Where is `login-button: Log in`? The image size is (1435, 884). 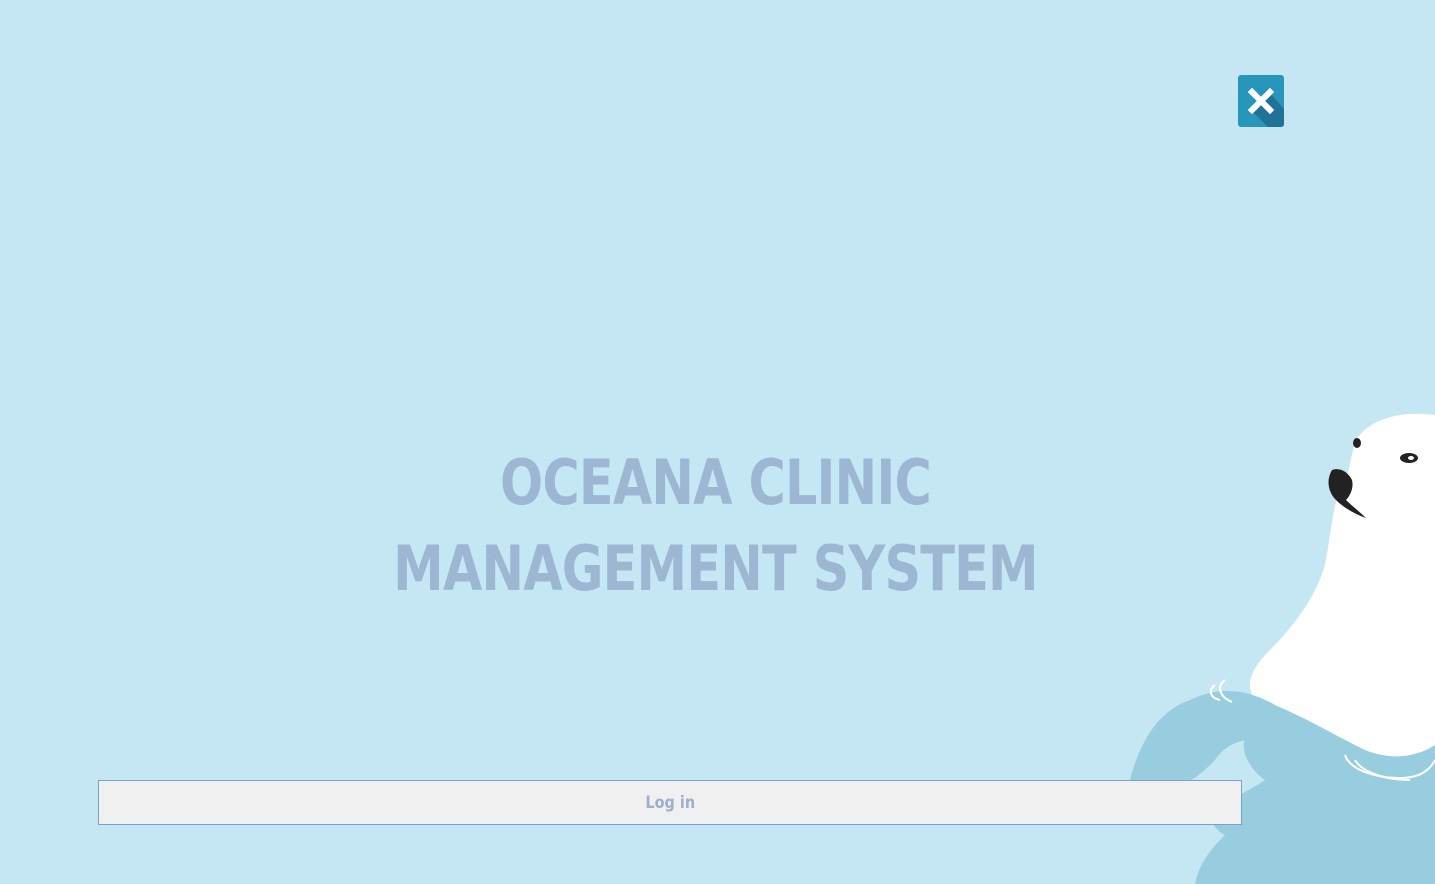 login-button: Log in is located at coordinates (670, 802).